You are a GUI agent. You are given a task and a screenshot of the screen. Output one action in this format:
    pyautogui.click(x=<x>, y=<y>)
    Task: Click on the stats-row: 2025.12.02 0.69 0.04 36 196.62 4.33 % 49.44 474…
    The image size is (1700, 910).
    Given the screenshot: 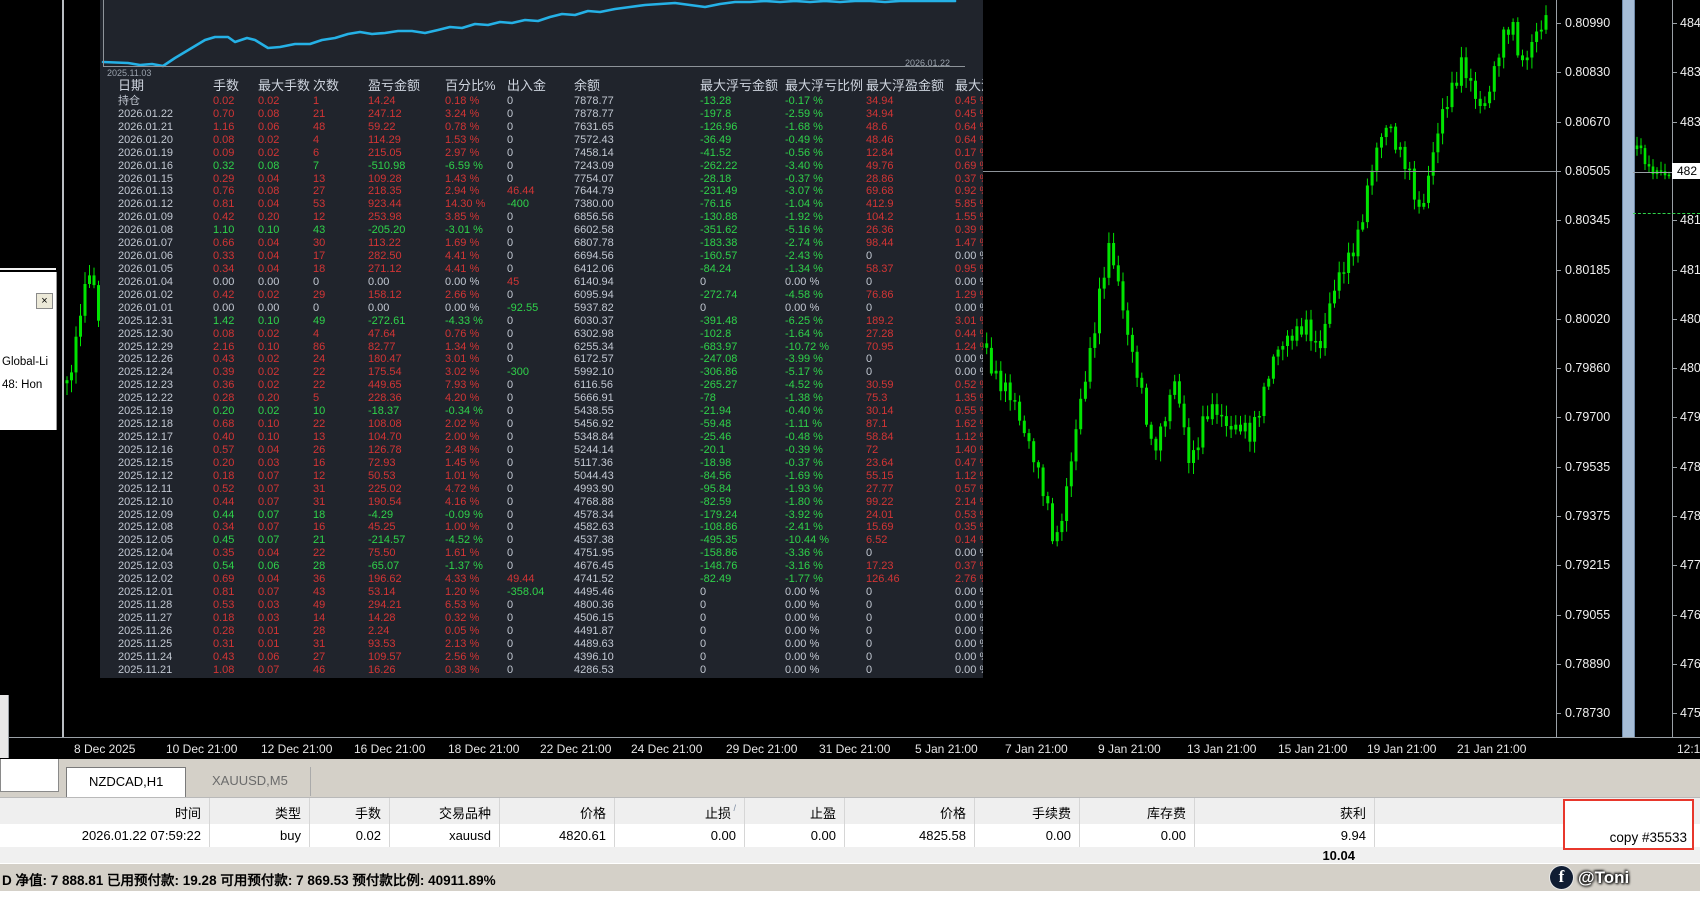 What is the action you would take?
    pyautogui.click(x=550, y=579)
    